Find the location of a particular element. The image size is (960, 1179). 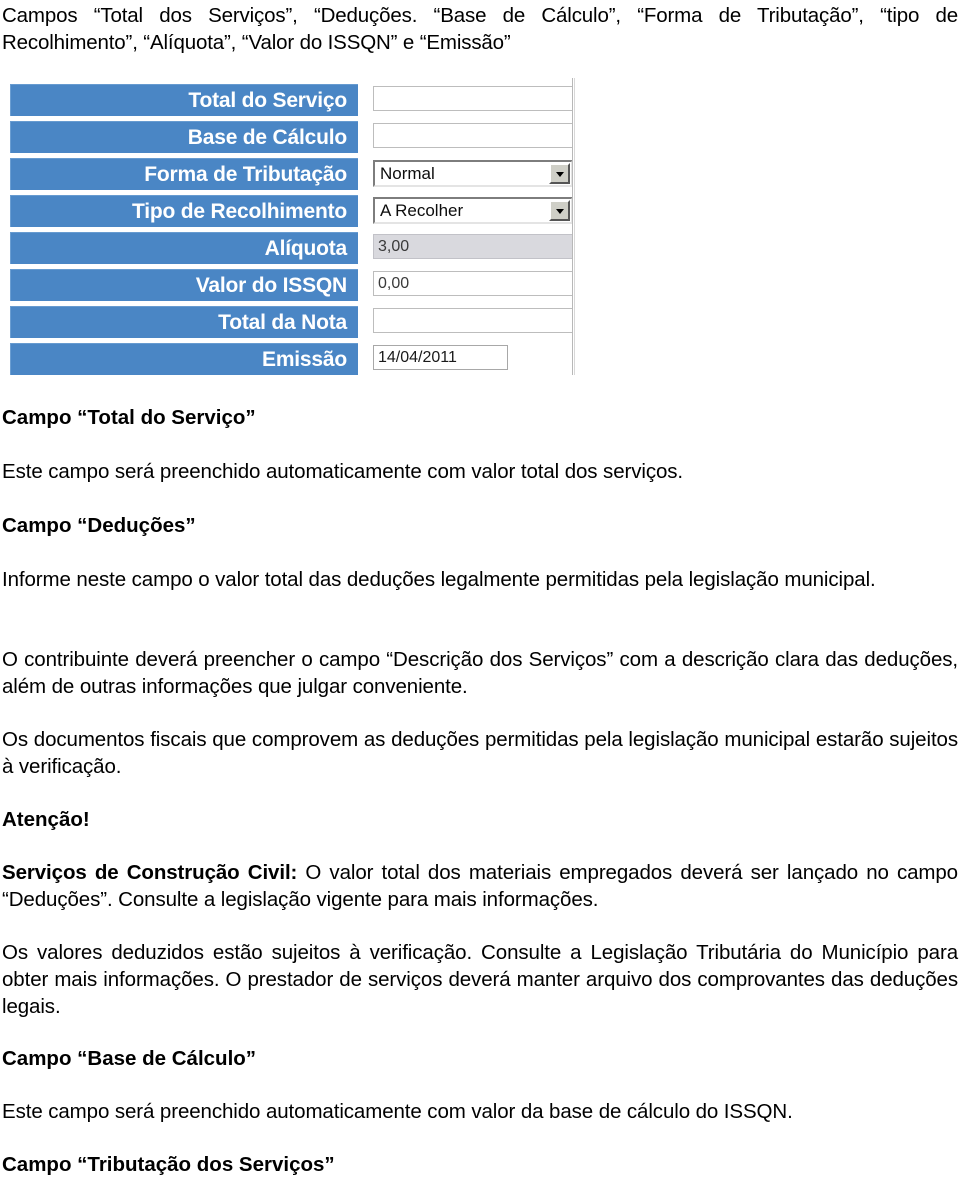

field-control-aliquota: 3,00 is located at coordinates (473, 246).